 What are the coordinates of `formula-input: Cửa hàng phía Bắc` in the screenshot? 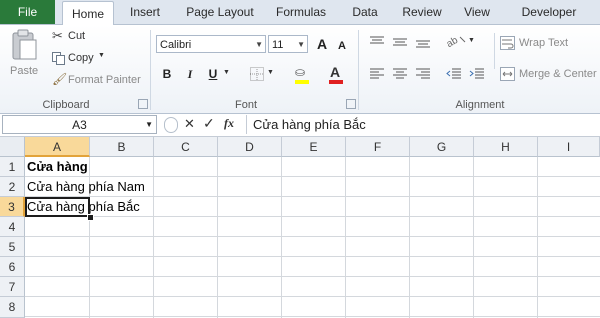 It's located at (423, 124).